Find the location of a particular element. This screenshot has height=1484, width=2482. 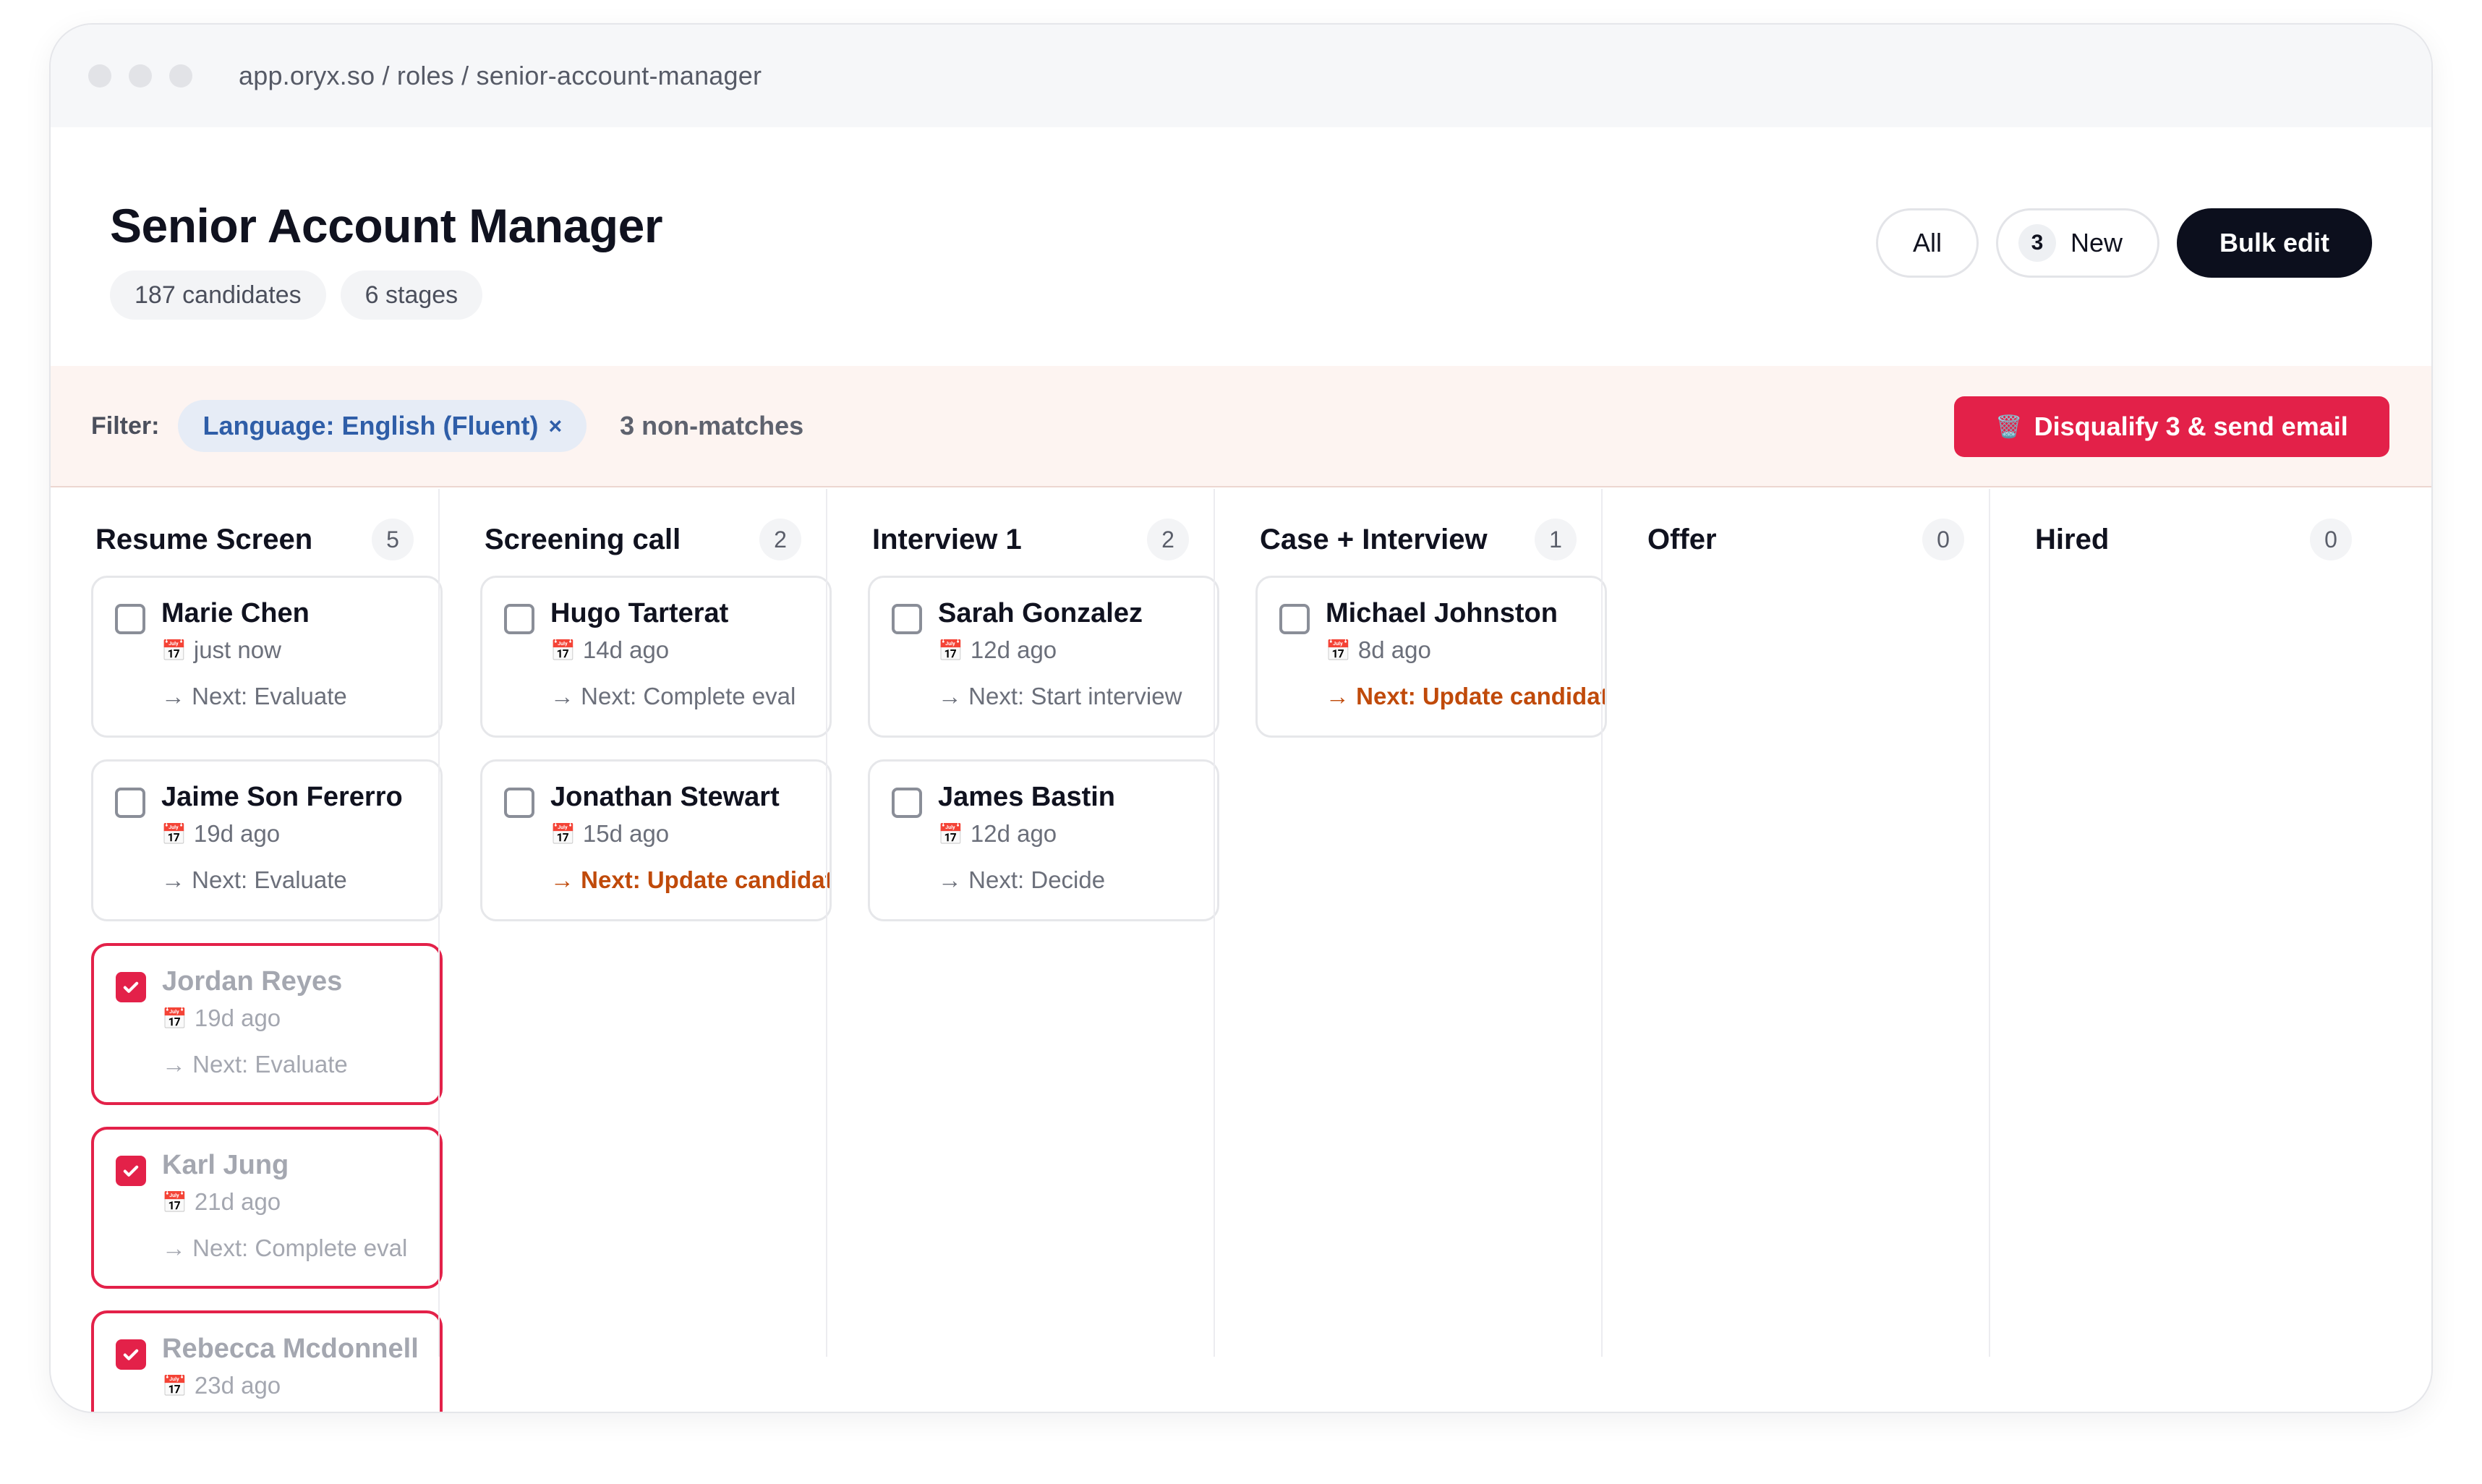

stage-title: Offer is located at coordinates (1682, 539).